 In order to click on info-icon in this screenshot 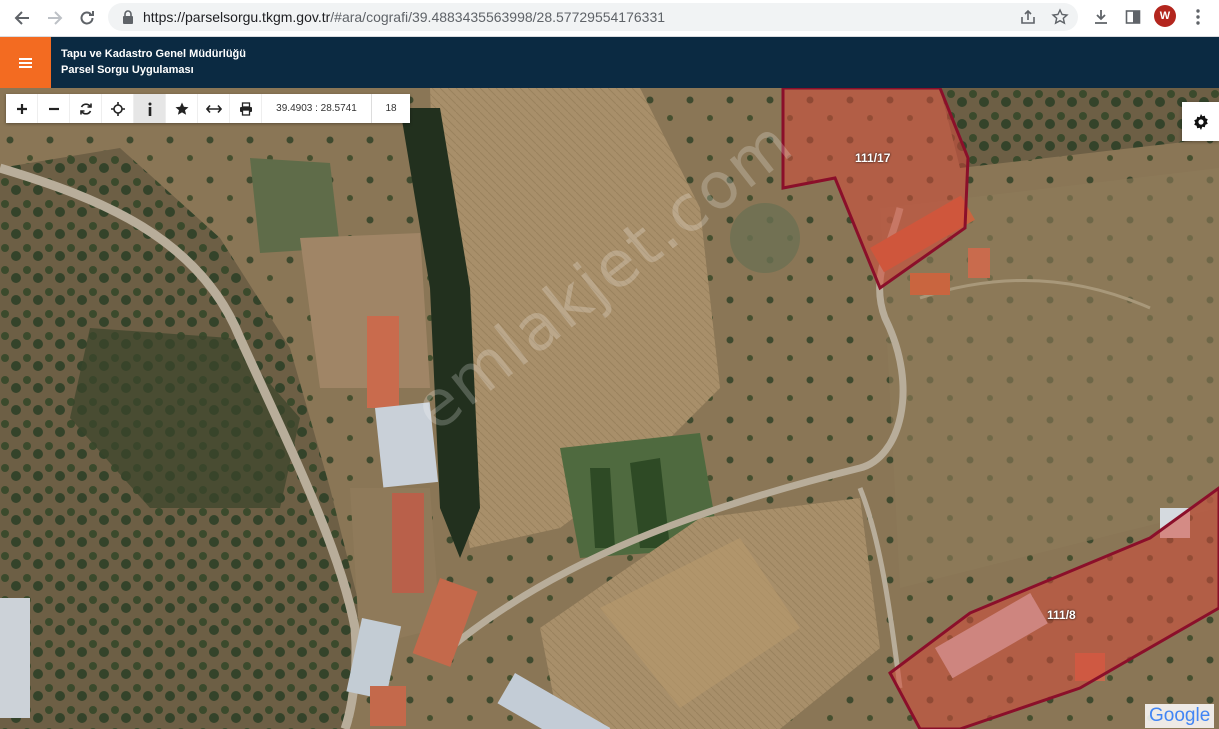, I will do `click(149, 109)`.